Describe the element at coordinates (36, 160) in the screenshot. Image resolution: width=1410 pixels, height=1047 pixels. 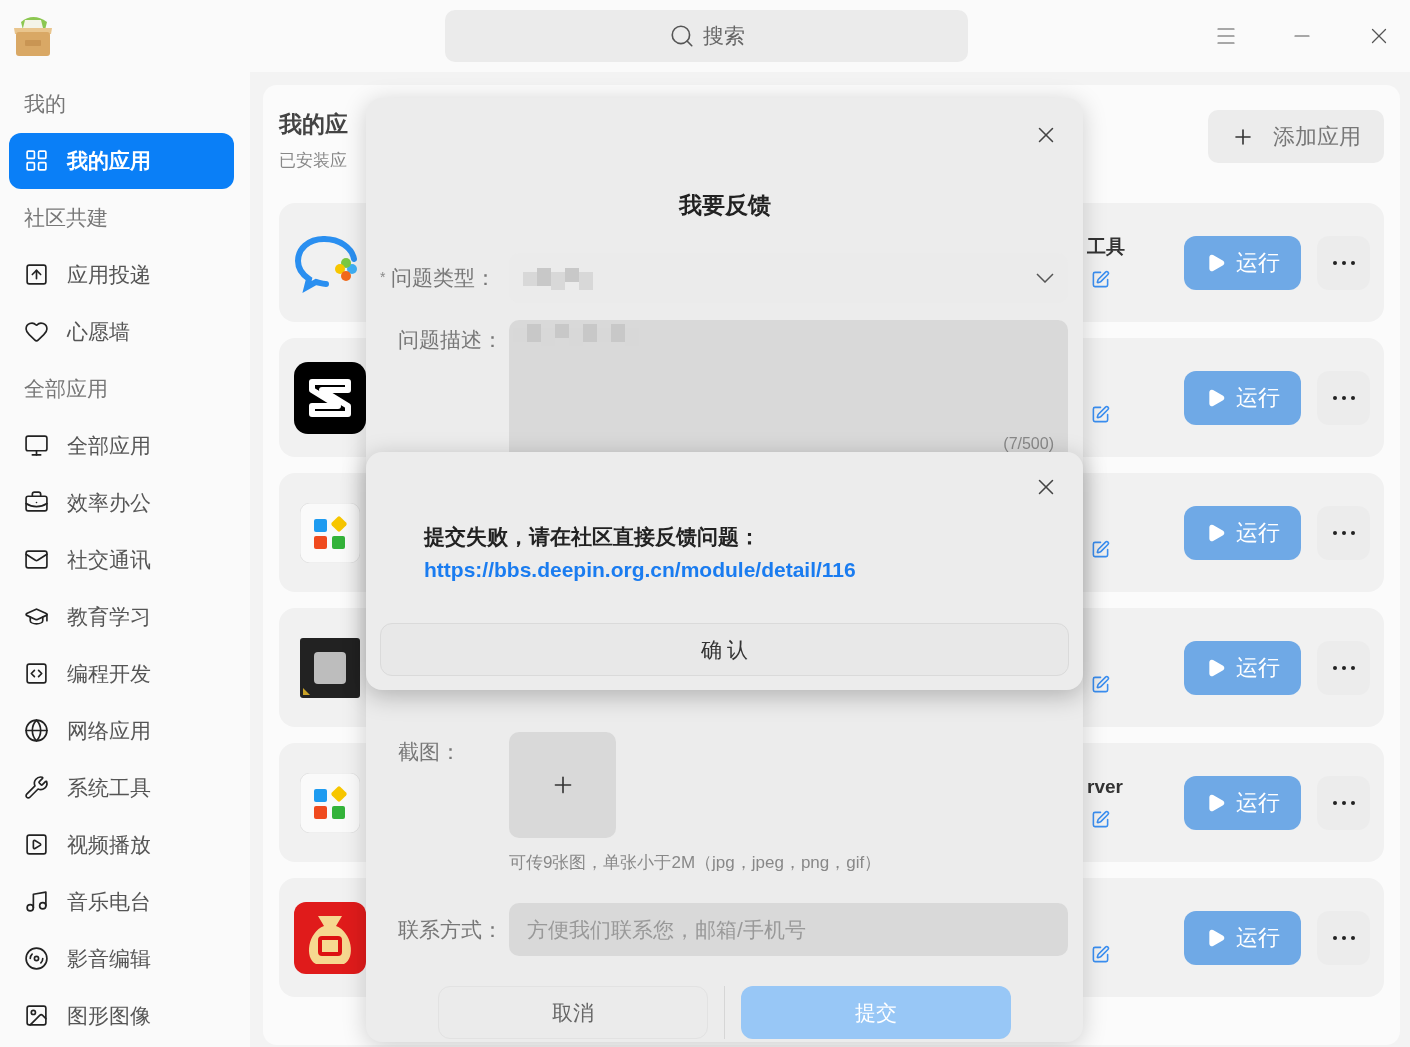
I see `grid-icon` at that location.